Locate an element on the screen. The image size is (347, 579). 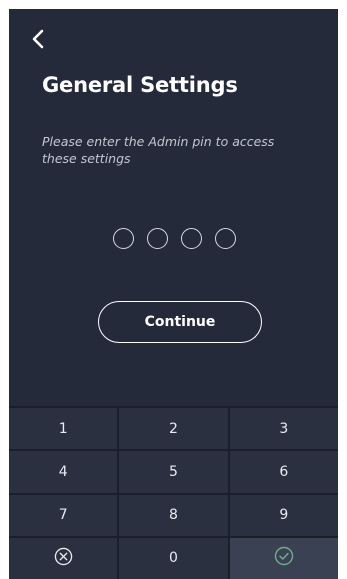
key-5: 5 is located at coordinates (173, 472).